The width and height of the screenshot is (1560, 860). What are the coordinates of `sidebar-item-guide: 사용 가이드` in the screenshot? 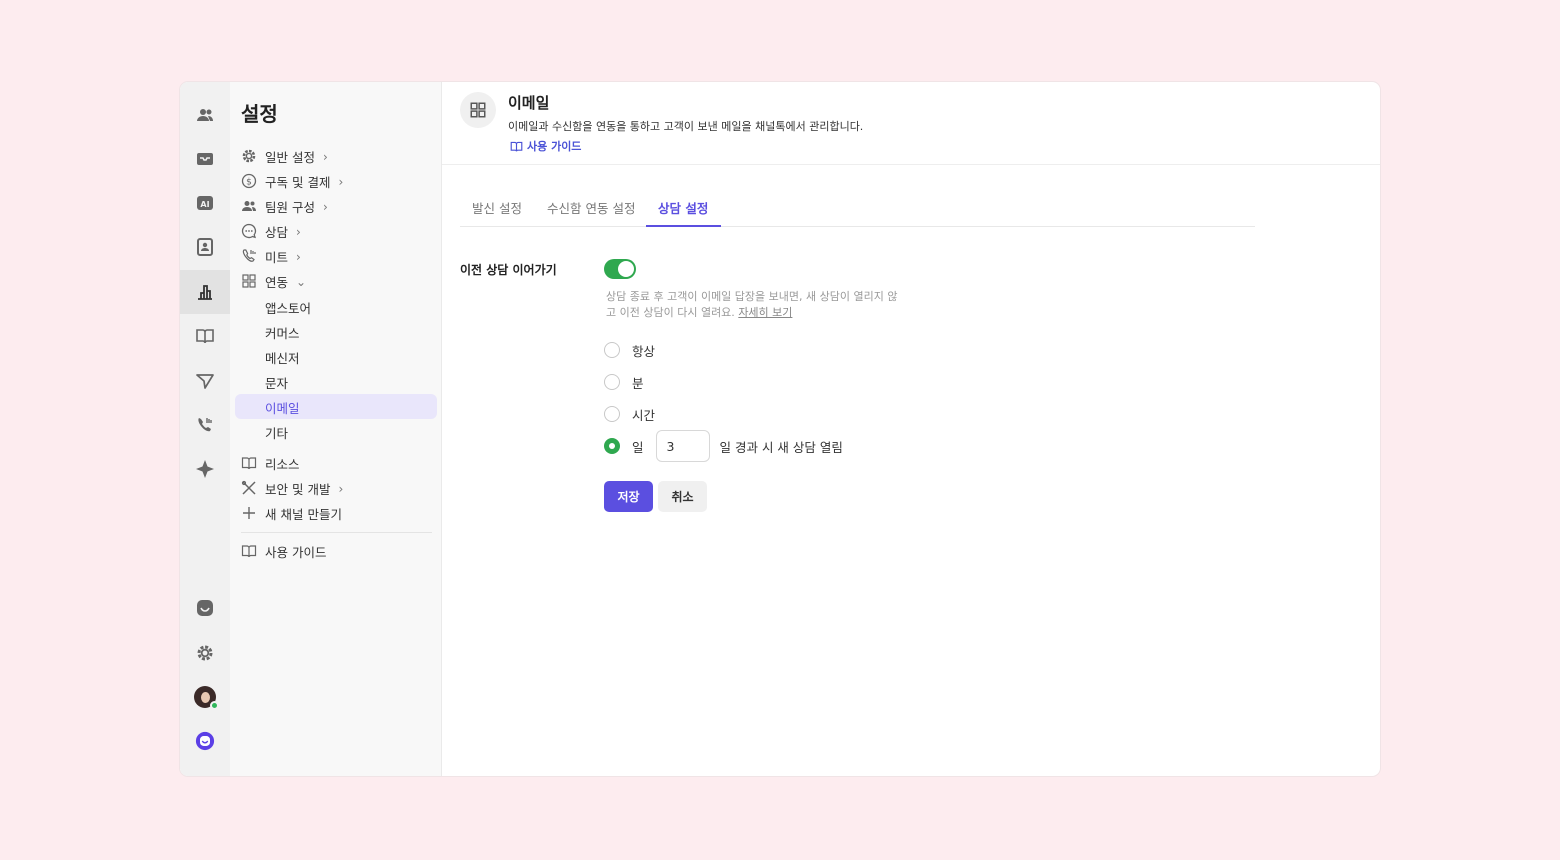 It's located at (336, 551).